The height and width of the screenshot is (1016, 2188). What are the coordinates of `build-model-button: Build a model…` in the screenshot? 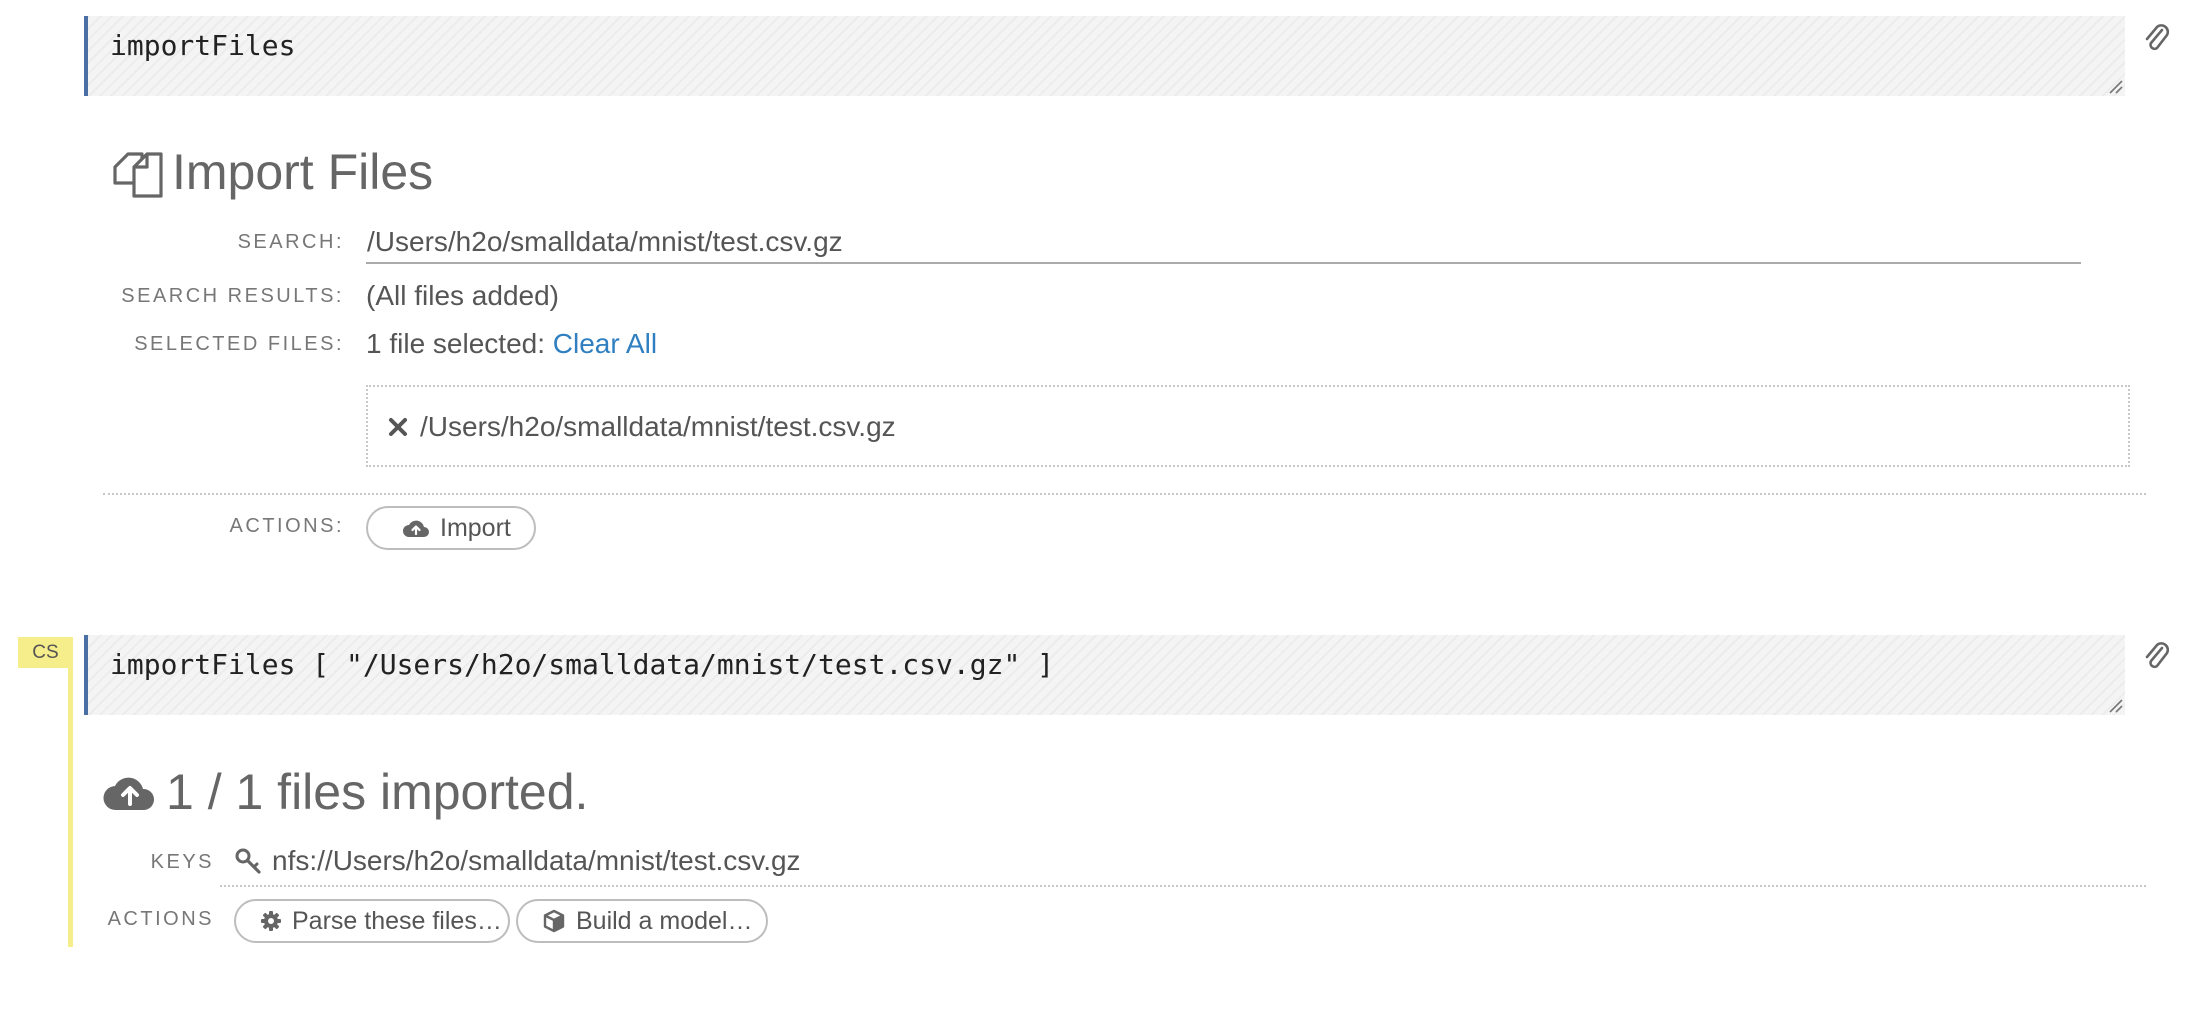 It's located at (642, 921).